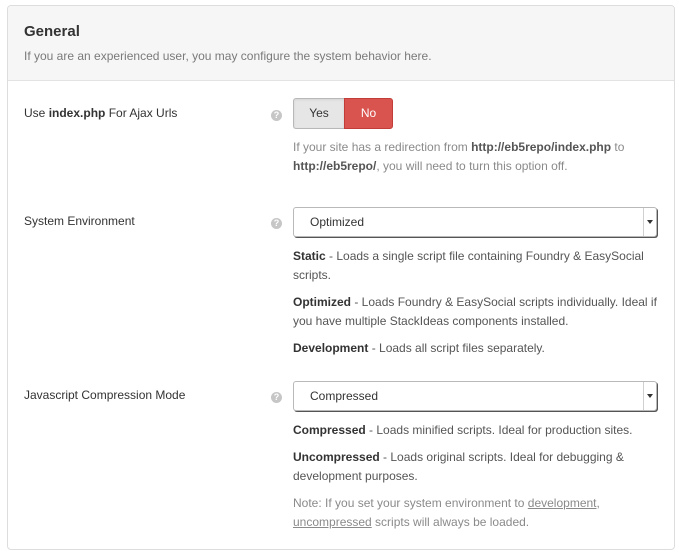 This screenshot has height=559, width=679. I want to click on panel-title: General, so click(52, 31).